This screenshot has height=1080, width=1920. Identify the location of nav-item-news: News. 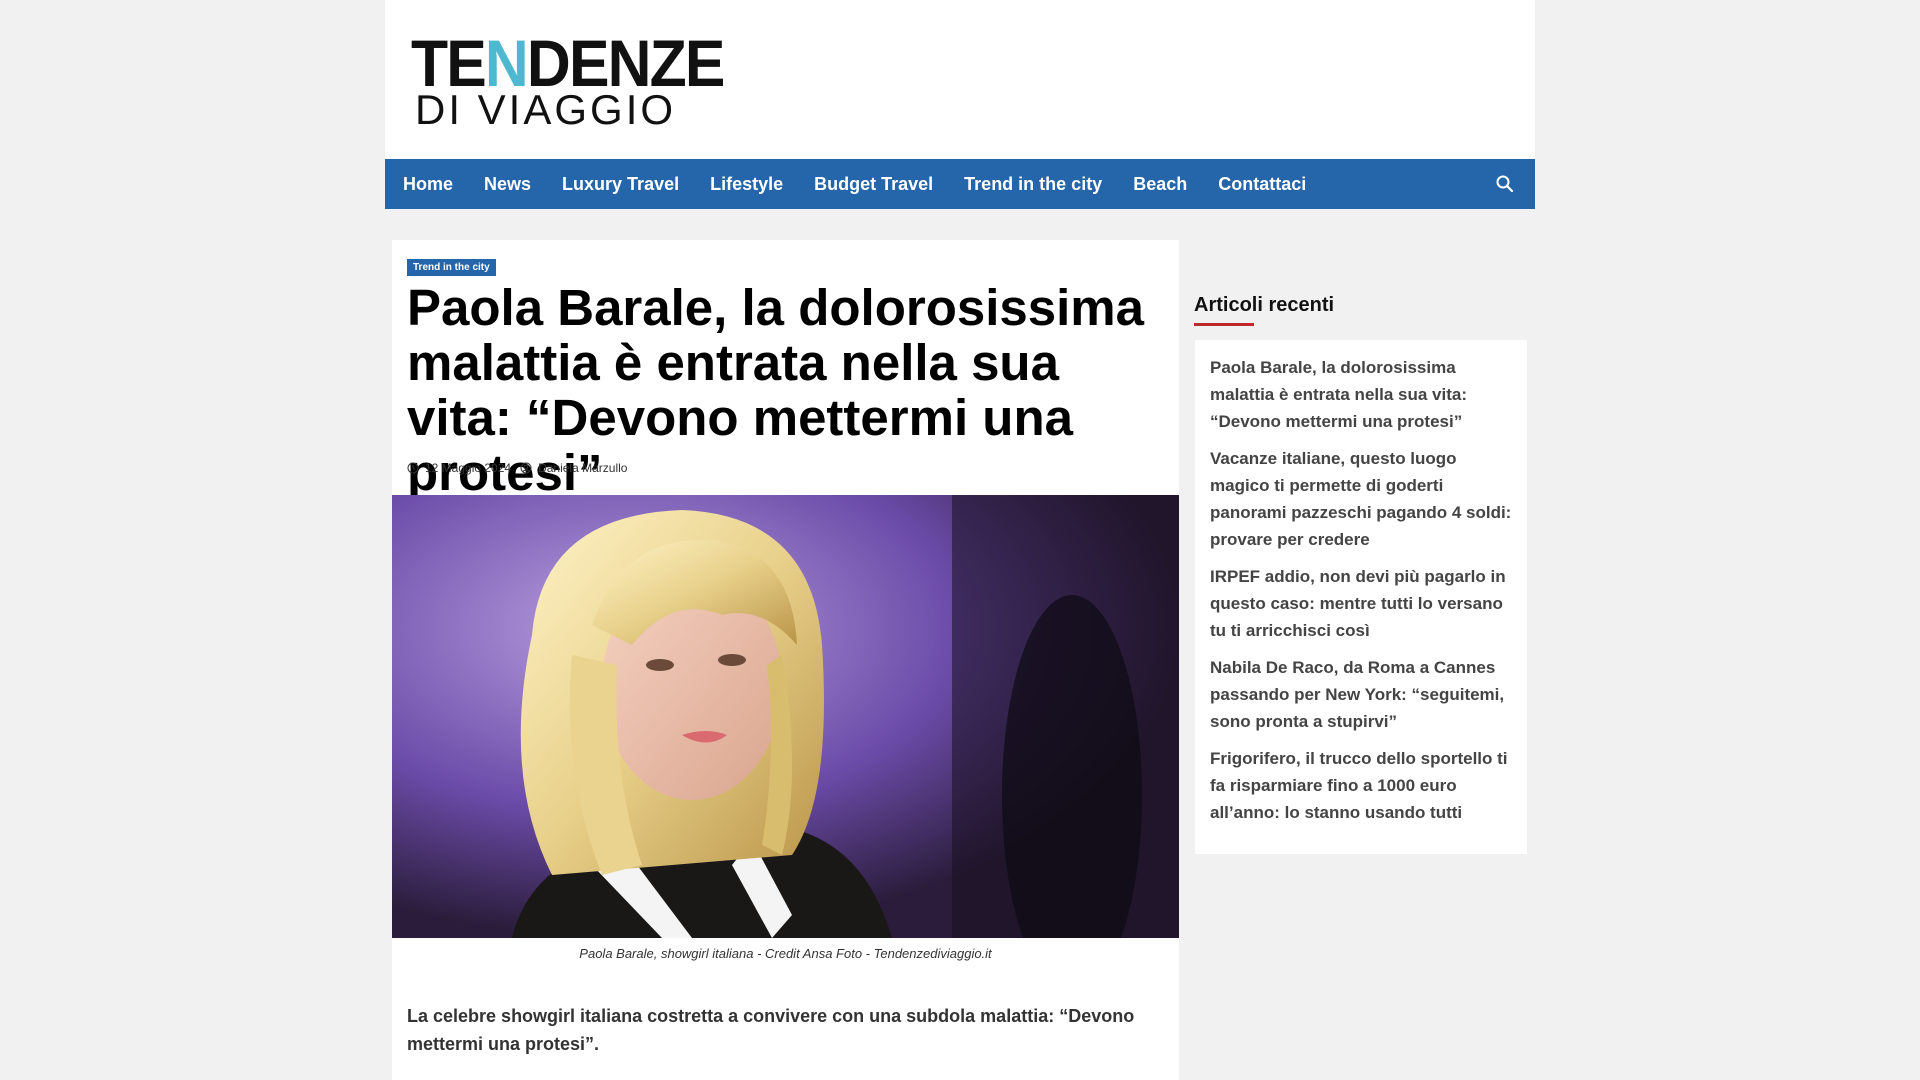
(507, 184).